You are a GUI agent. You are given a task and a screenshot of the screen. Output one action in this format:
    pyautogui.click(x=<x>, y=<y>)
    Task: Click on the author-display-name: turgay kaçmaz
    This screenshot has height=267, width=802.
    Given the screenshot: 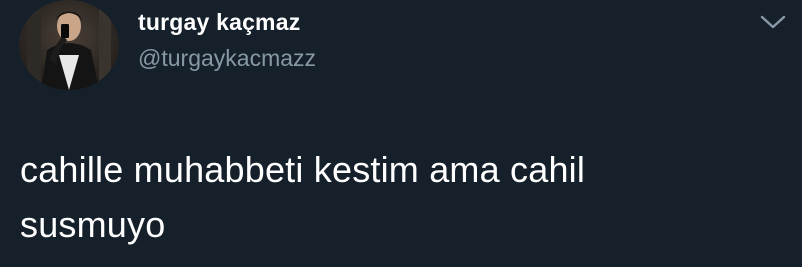 What is the action you would take?
    pyautogui.click(x=219, y=22)
    